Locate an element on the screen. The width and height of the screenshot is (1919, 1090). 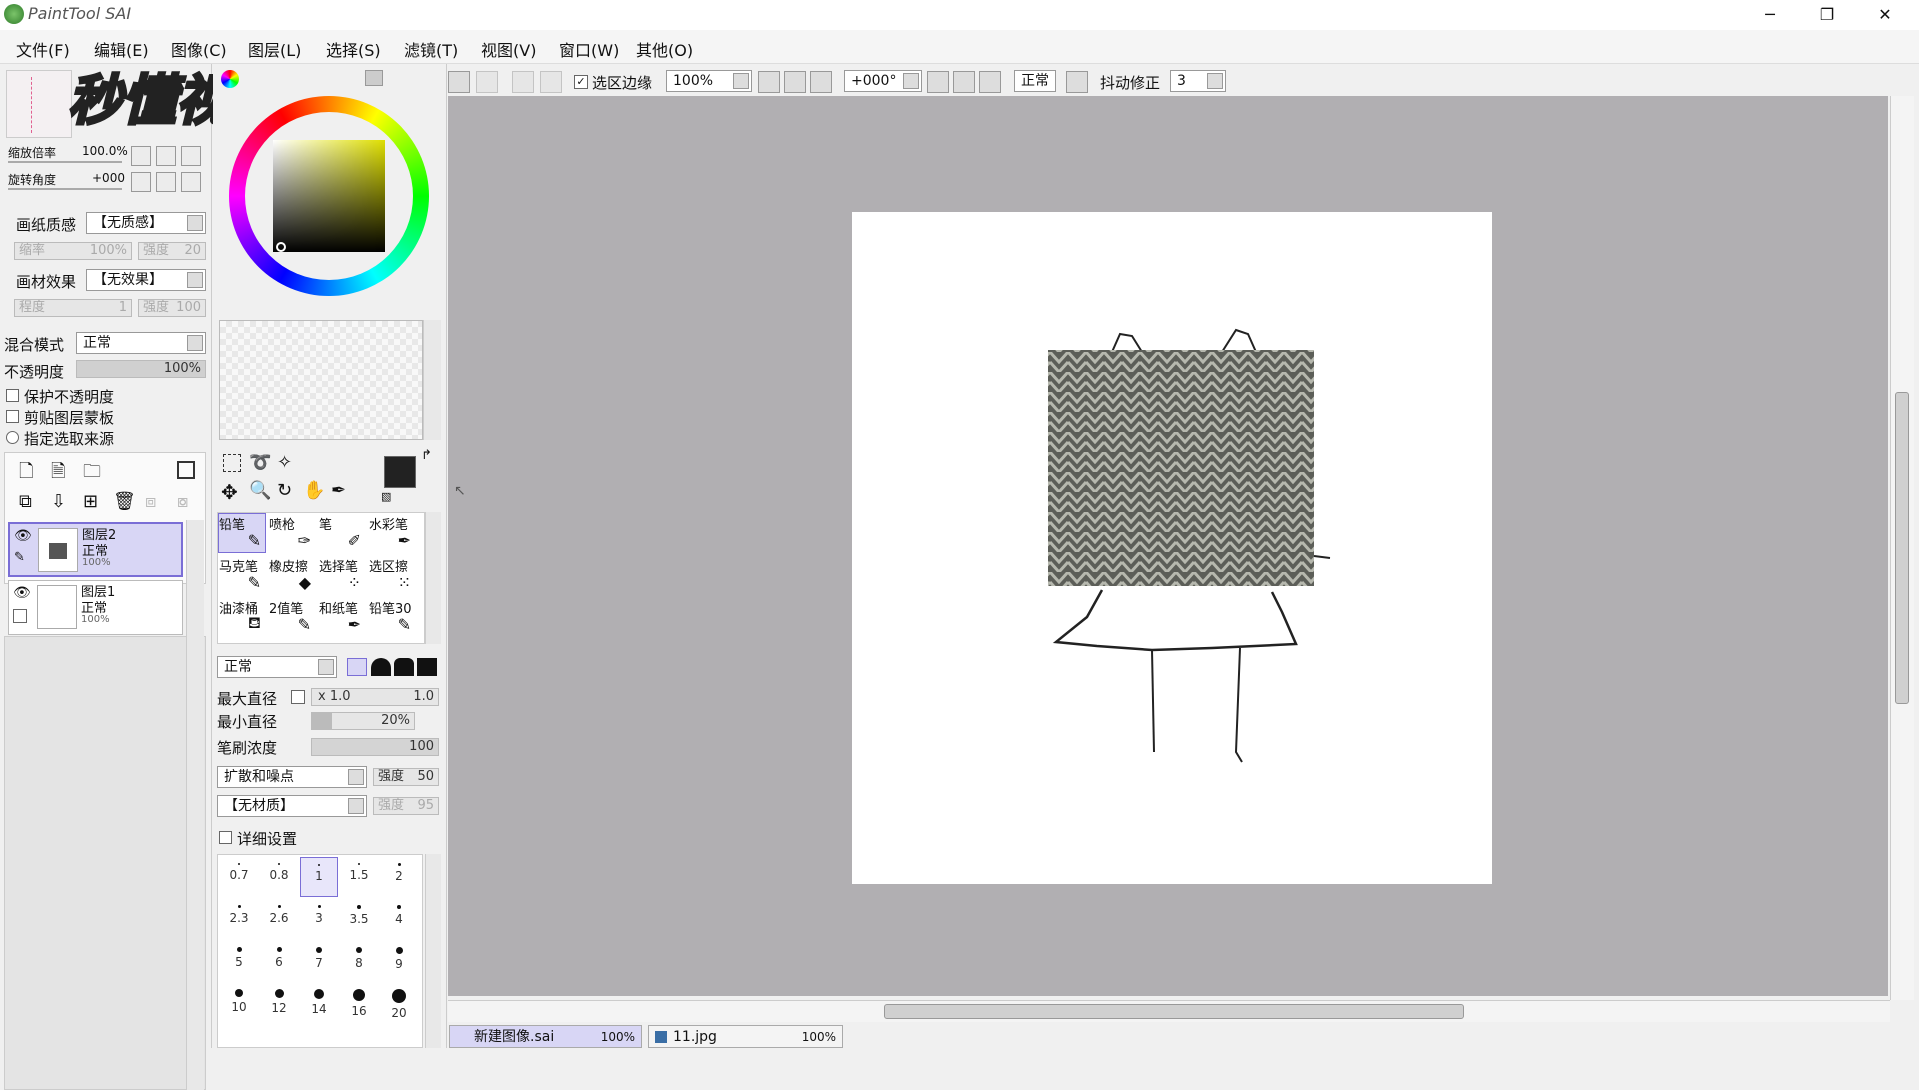
density-bar: 100 is located at coordinates (375, 747).